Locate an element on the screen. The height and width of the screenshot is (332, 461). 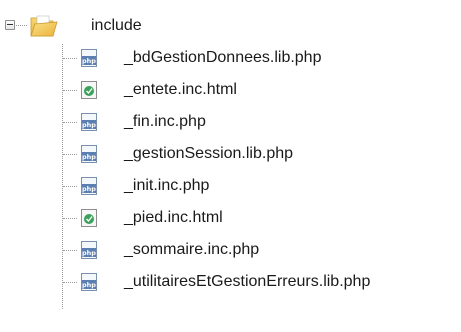
file-item: php _gestionSession.lib.php is located at coordinates (230, 154).